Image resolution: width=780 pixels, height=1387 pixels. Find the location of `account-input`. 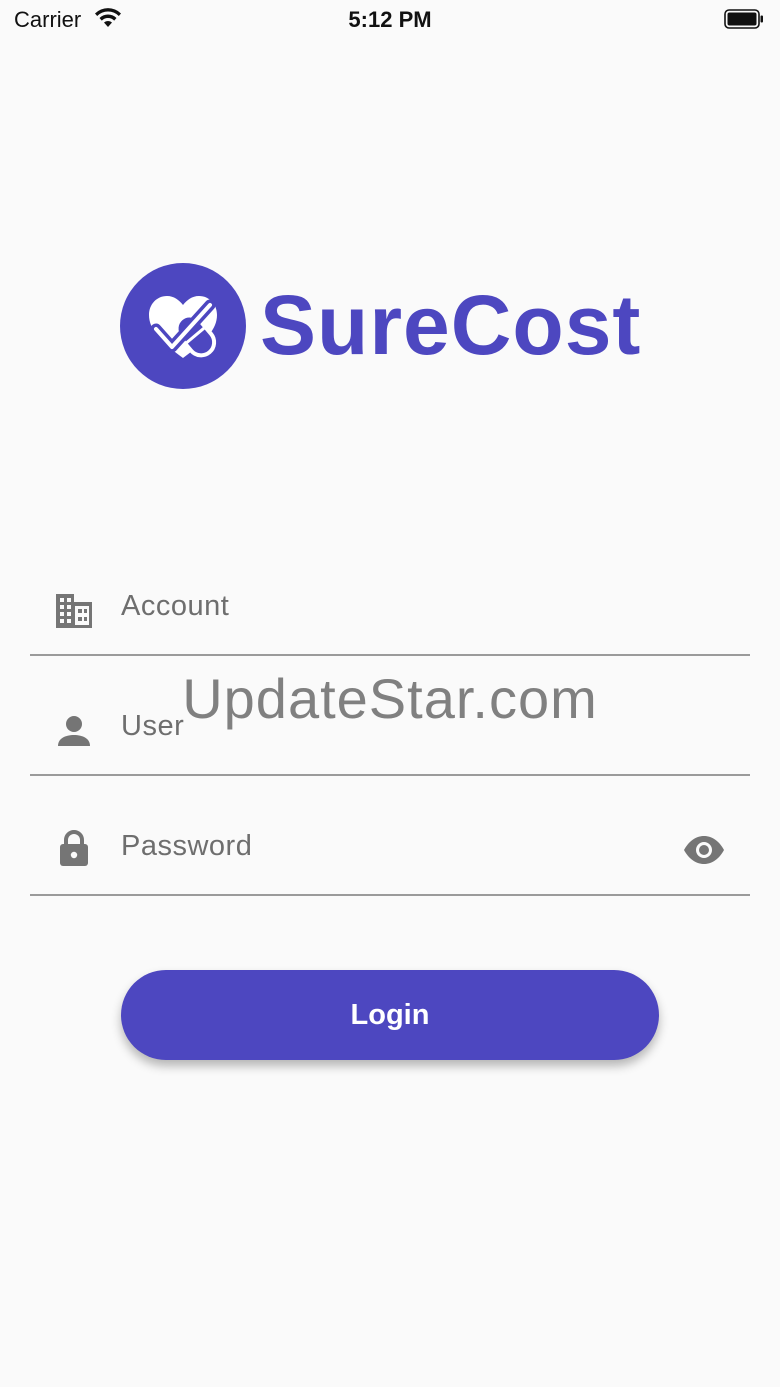

account-input is located at coordinates (391, 606).